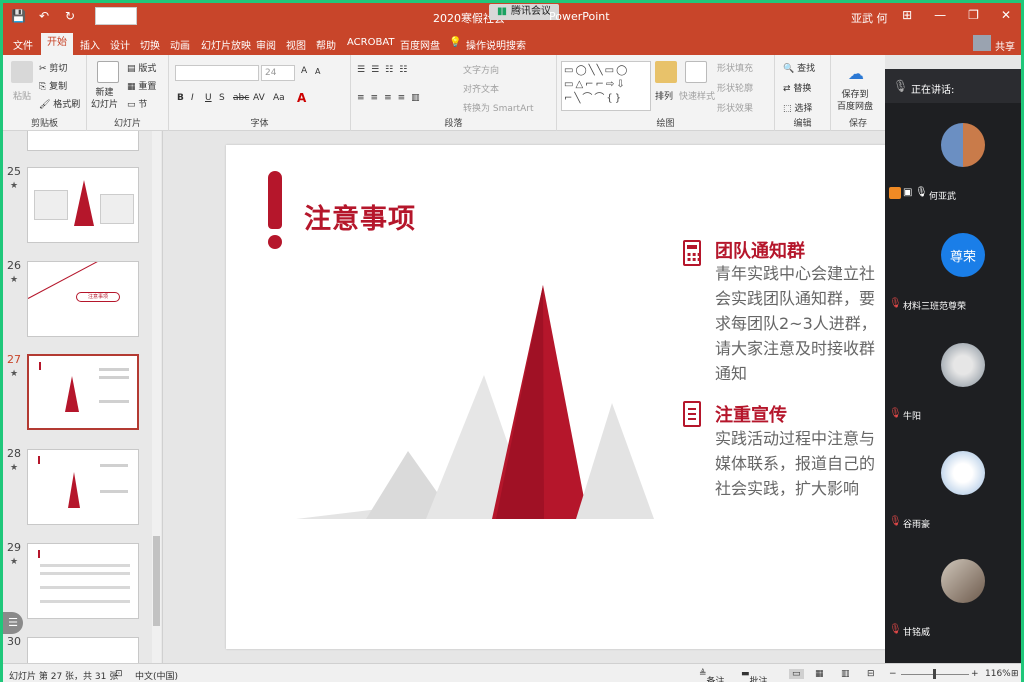  Describe the element at coordinates (797, 107) in the screenshot. I see `select-button: ⬚ 选择` at that location.